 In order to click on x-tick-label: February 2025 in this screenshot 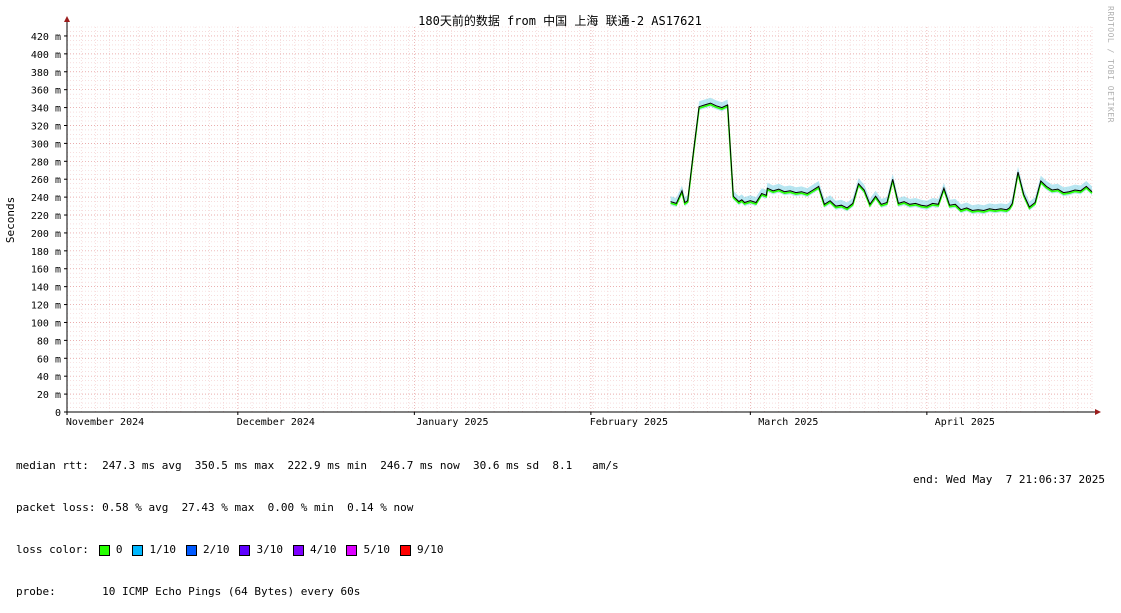, I will do `click(629, 422)`.